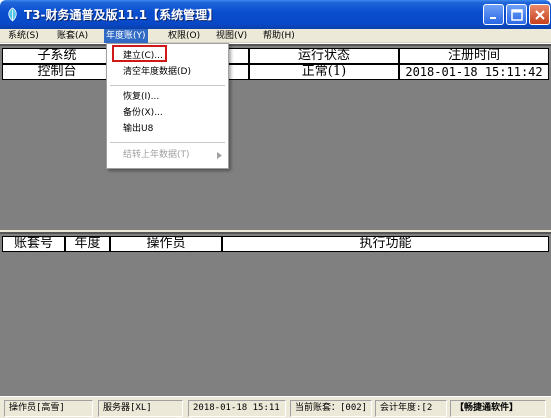 This screenshot has height=418, width=551. I want to click on menu-item-carry-forward-label: 结转上年数据(T), so click(156, 155).